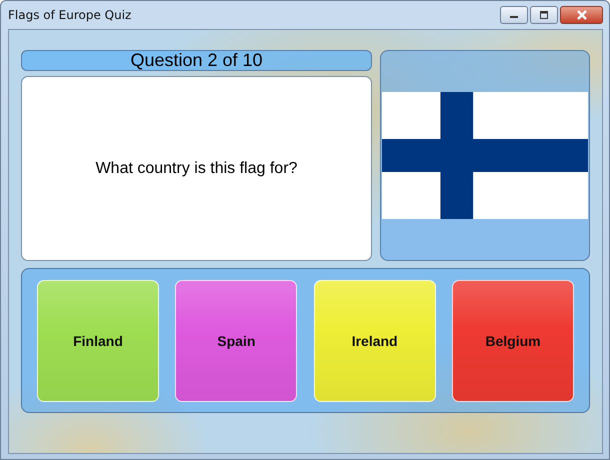 Image resolution: width=610 pixels, height=460 pixels. What do you see at coordinates (197, 169) in the screenshot?
I see `question-text: What country is this flag for?` at bounding box center [197, 169].